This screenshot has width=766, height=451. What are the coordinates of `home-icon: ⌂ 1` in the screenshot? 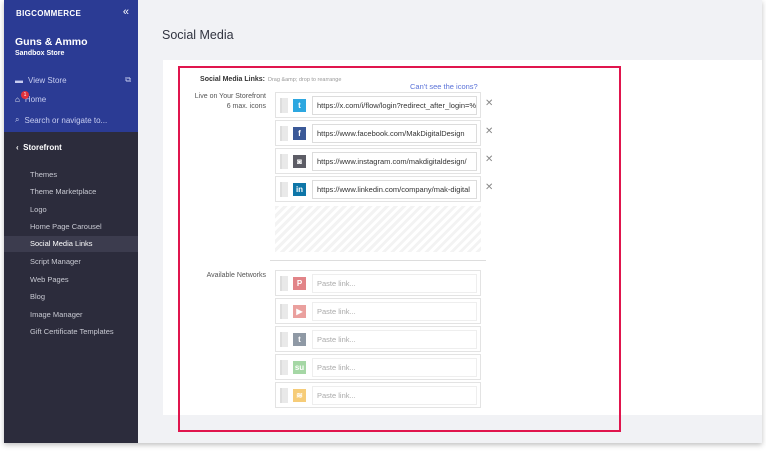 It's located at (22, 97).